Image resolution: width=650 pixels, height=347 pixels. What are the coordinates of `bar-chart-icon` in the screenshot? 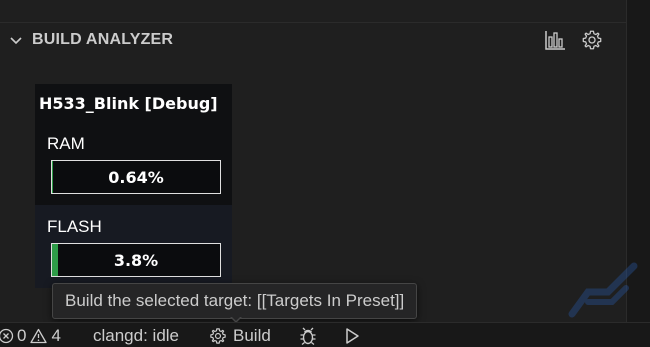 It's located at (555, 40).